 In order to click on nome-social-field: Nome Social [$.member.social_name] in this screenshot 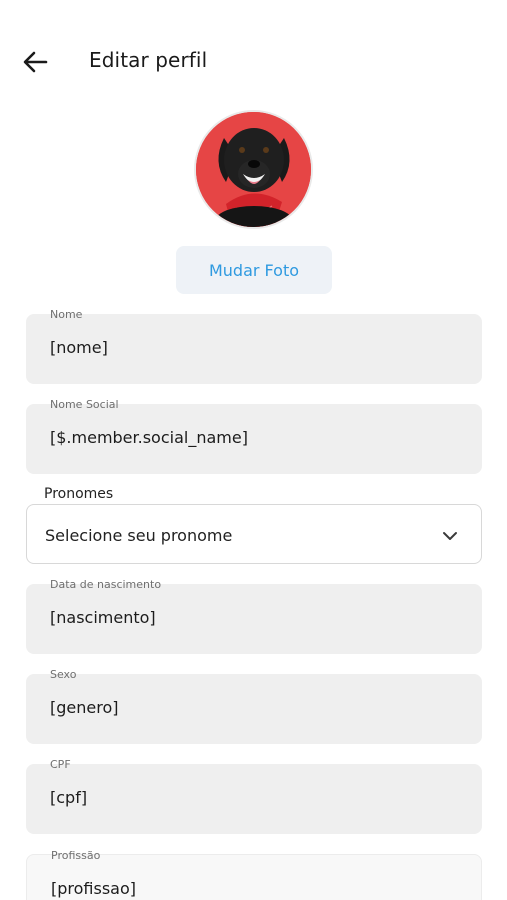, I will do `click(254, 436)`.